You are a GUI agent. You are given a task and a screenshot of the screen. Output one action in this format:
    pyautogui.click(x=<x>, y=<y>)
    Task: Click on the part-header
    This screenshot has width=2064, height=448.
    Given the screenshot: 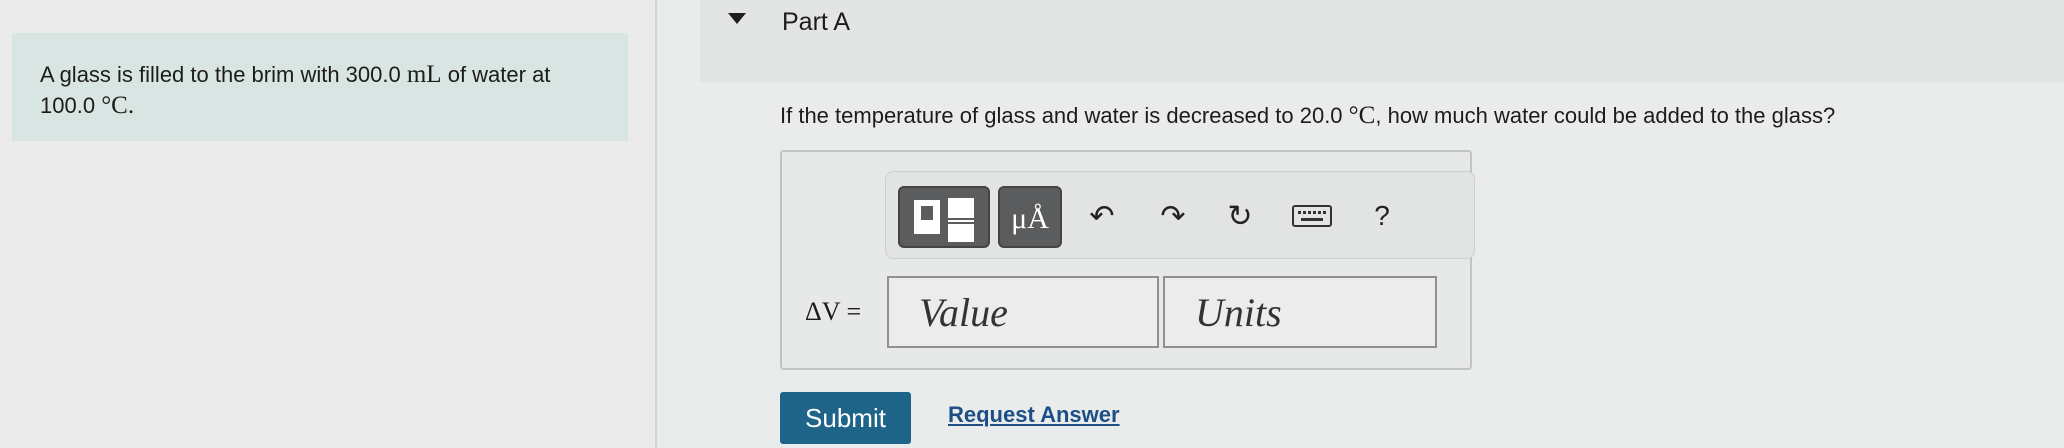 What is the action you would take?
    pyautogui.click(x=1382, y=41)
    